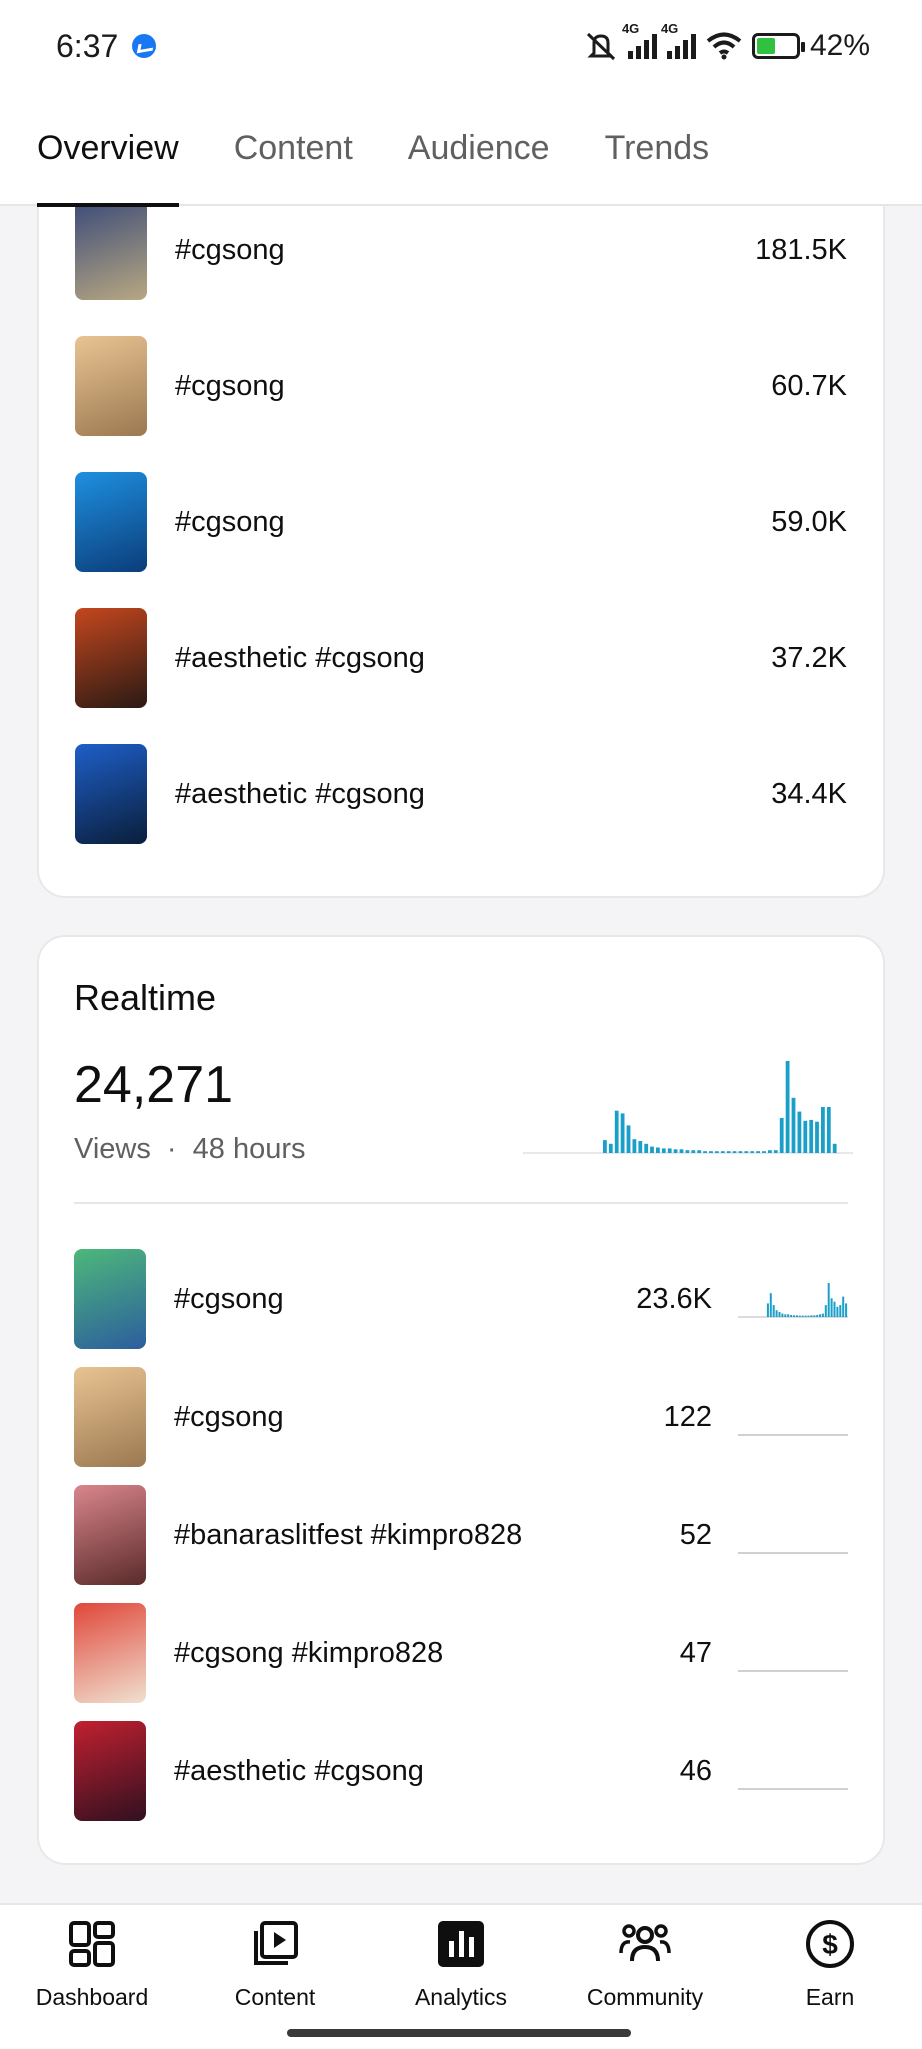 The width and height of the screenshot is (922, 2049). I want to click on signal-4g-icon: 4G, so click(639, 40).